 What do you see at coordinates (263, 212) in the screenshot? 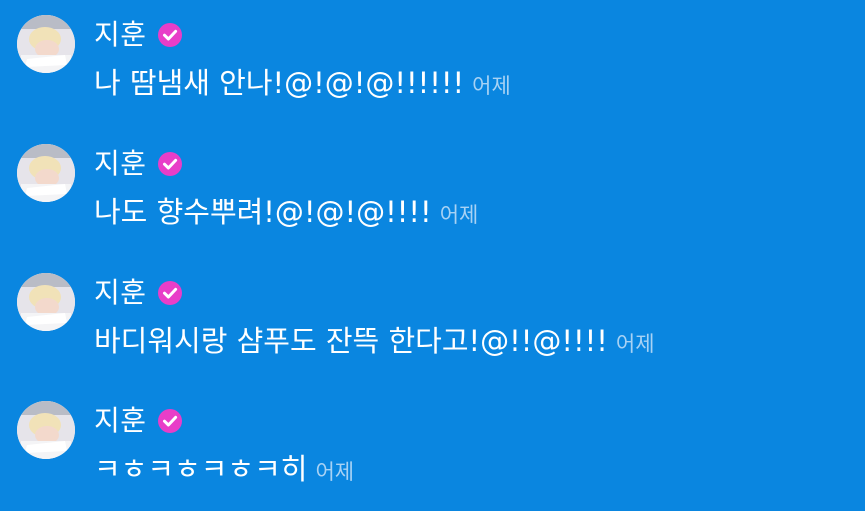
I see `message-text: 나도 향수뿌려!@!@!@!!!!` at bounding box center [263, 212].